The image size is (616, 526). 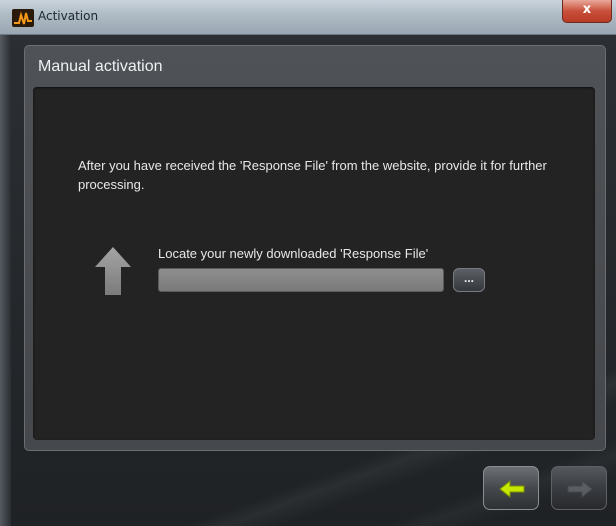 What do you see at coordinates (5, 280) in the screenshot?
I see `window-left-edge` at bounding box center [5, 280].